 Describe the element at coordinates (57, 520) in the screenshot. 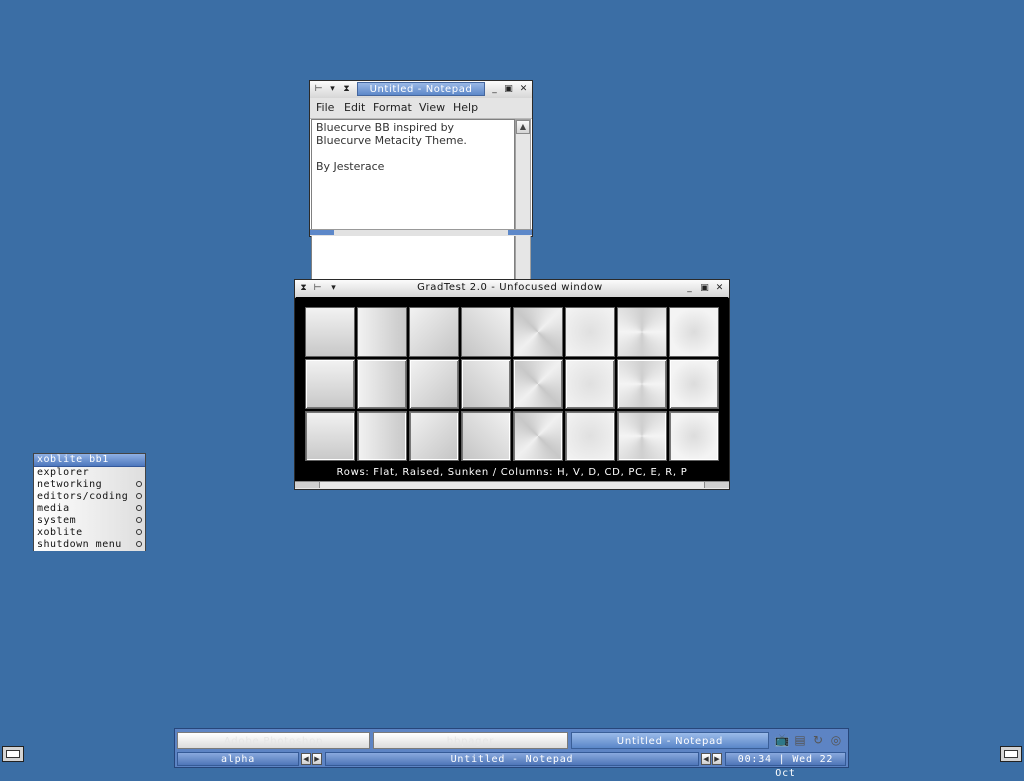

I see `menu-item-label: system` at that location.